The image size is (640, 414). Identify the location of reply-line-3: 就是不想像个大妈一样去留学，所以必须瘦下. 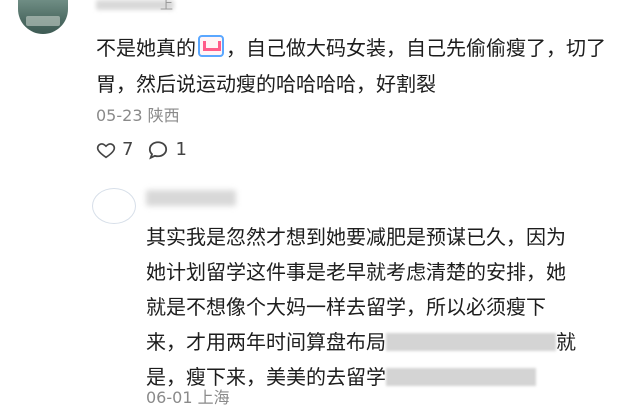
(346, 307).